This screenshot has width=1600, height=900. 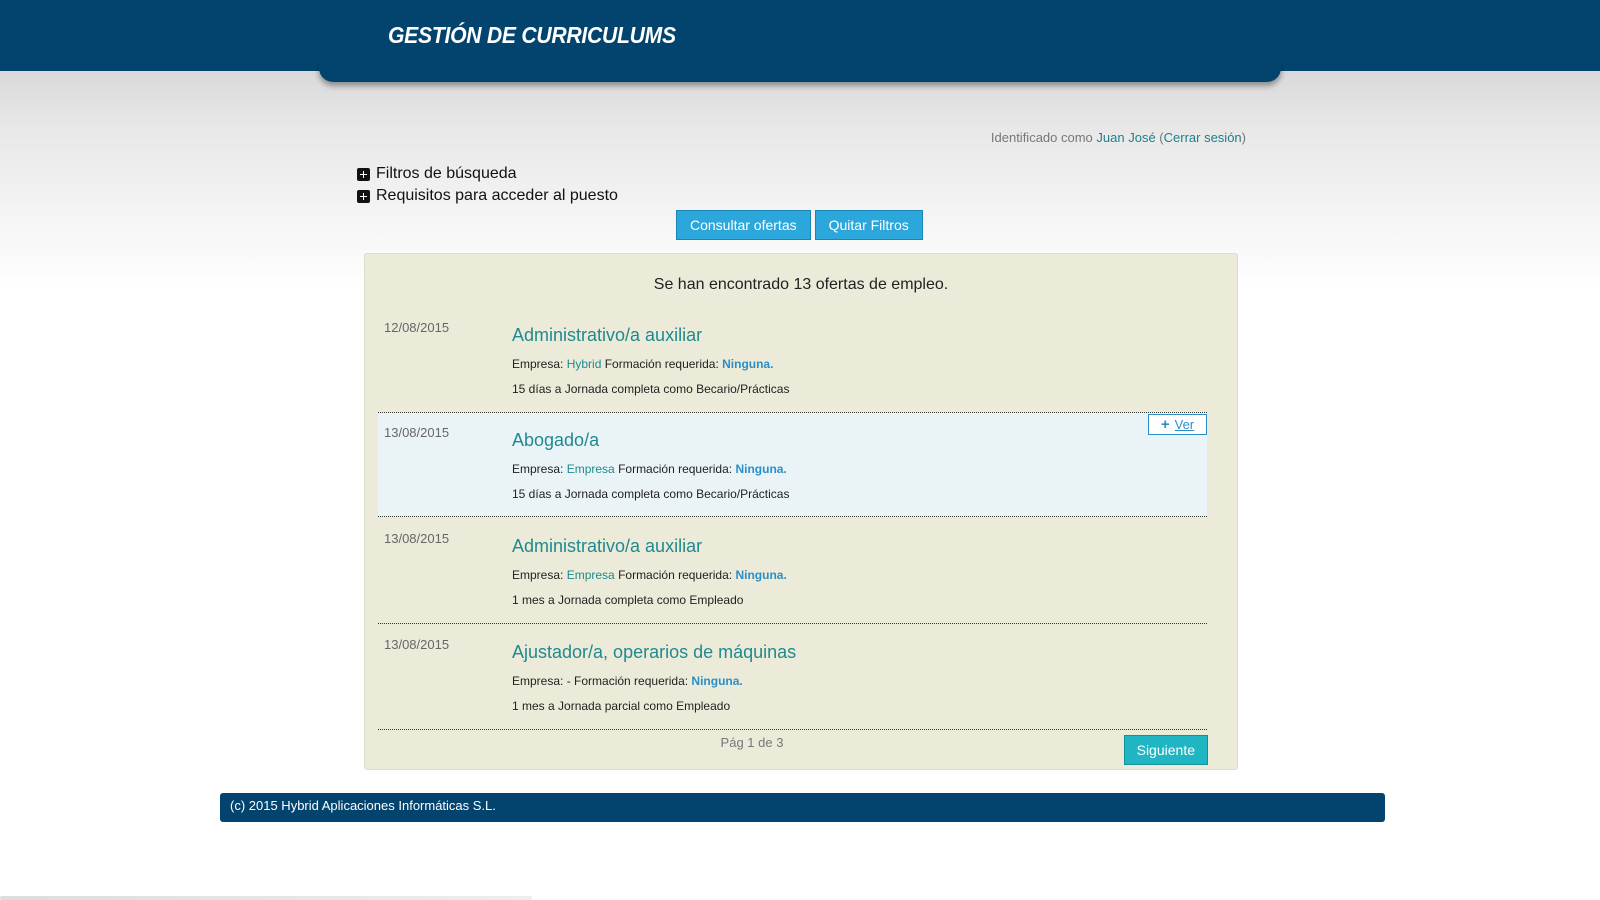 What do you see at coordinates (621, 706) in the screenshot?
I see `offer-details: 1 mes a Jornada parcial como Empleado` at bounding box center [621, 706].